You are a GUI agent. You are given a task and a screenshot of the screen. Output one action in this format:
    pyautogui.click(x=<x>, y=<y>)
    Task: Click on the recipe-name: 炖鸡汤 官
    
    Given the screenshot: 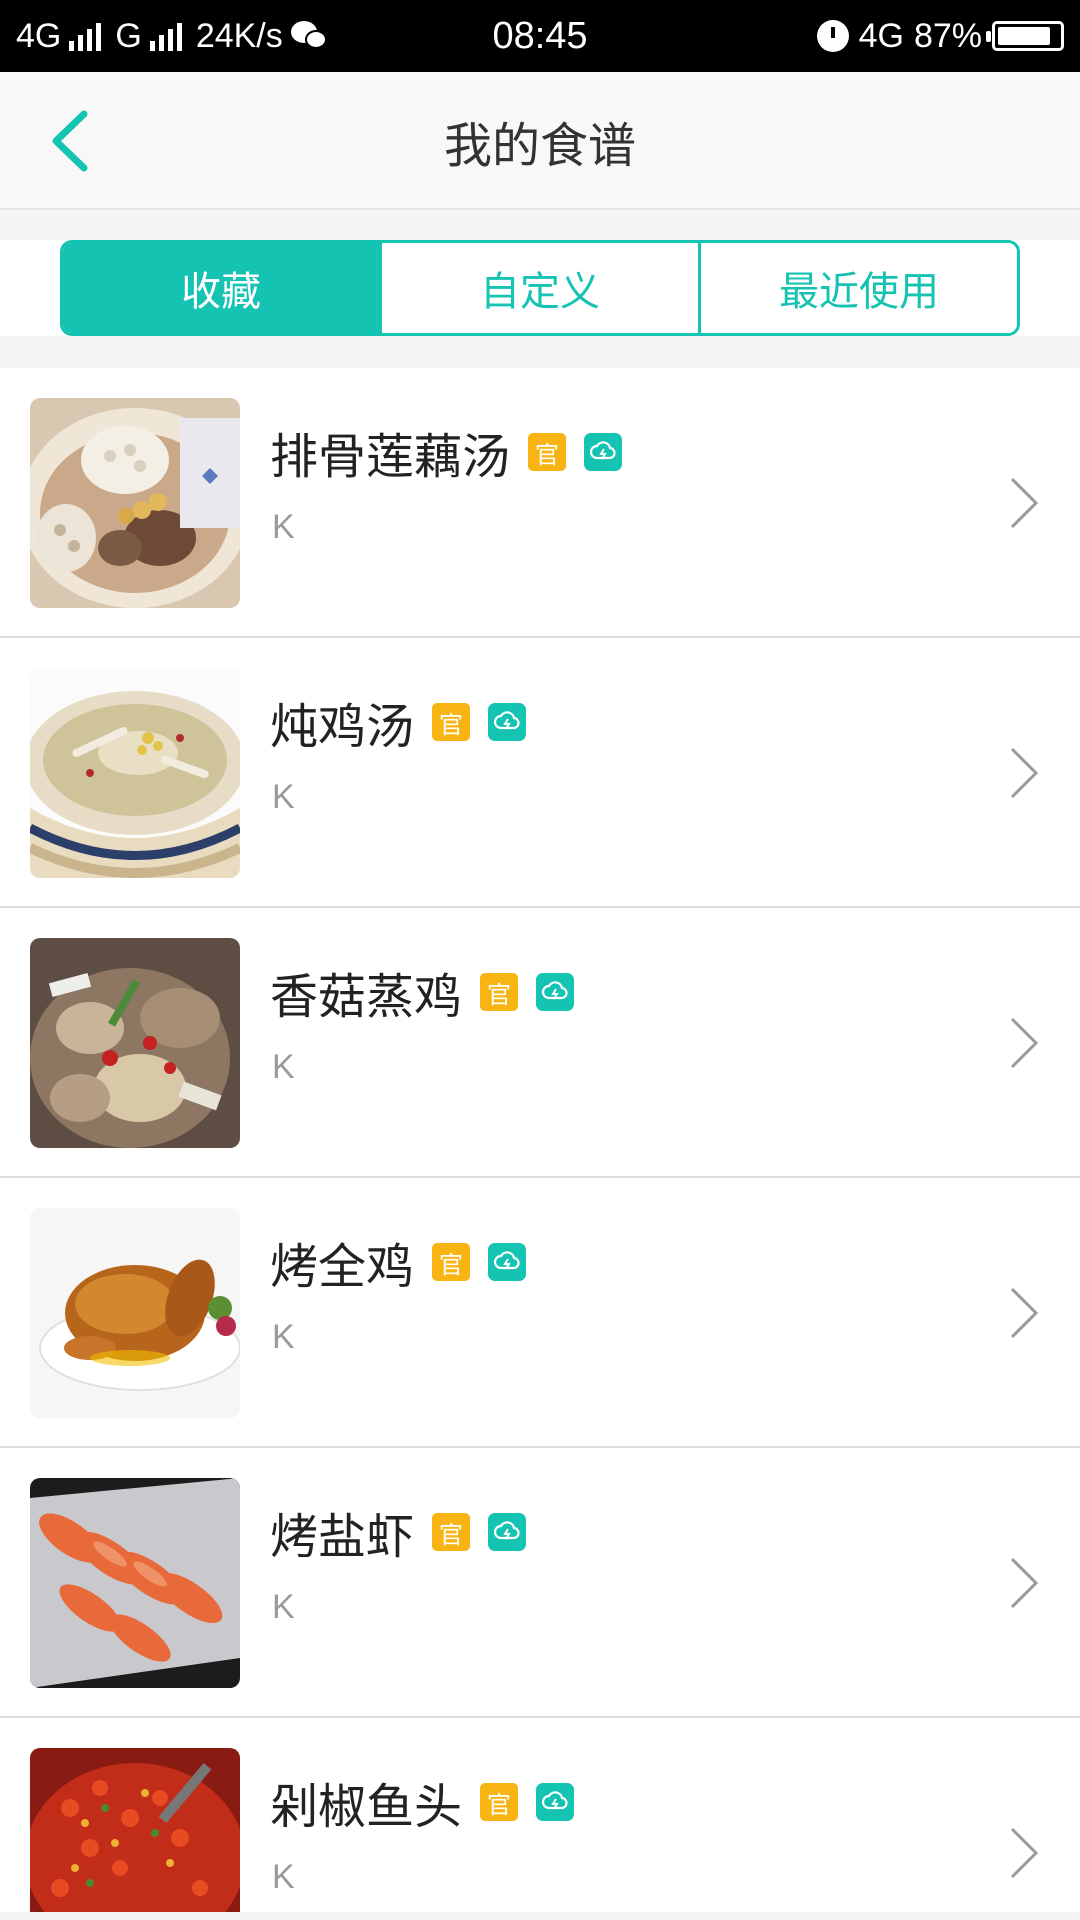 What is the action you would take?
    pyautogui.click(x=398, y=722)
    